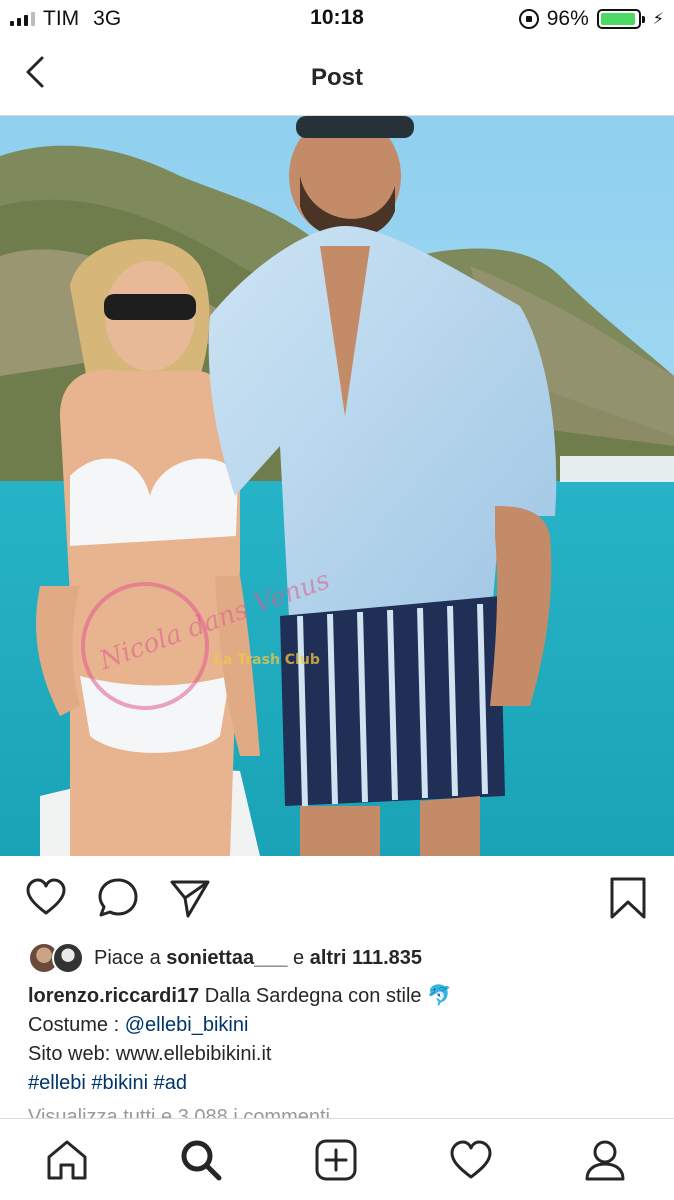  What do you see at coordinates (67, 1160) in the screenshot?
I see `home-icon` at bounding box center [67, 1160].